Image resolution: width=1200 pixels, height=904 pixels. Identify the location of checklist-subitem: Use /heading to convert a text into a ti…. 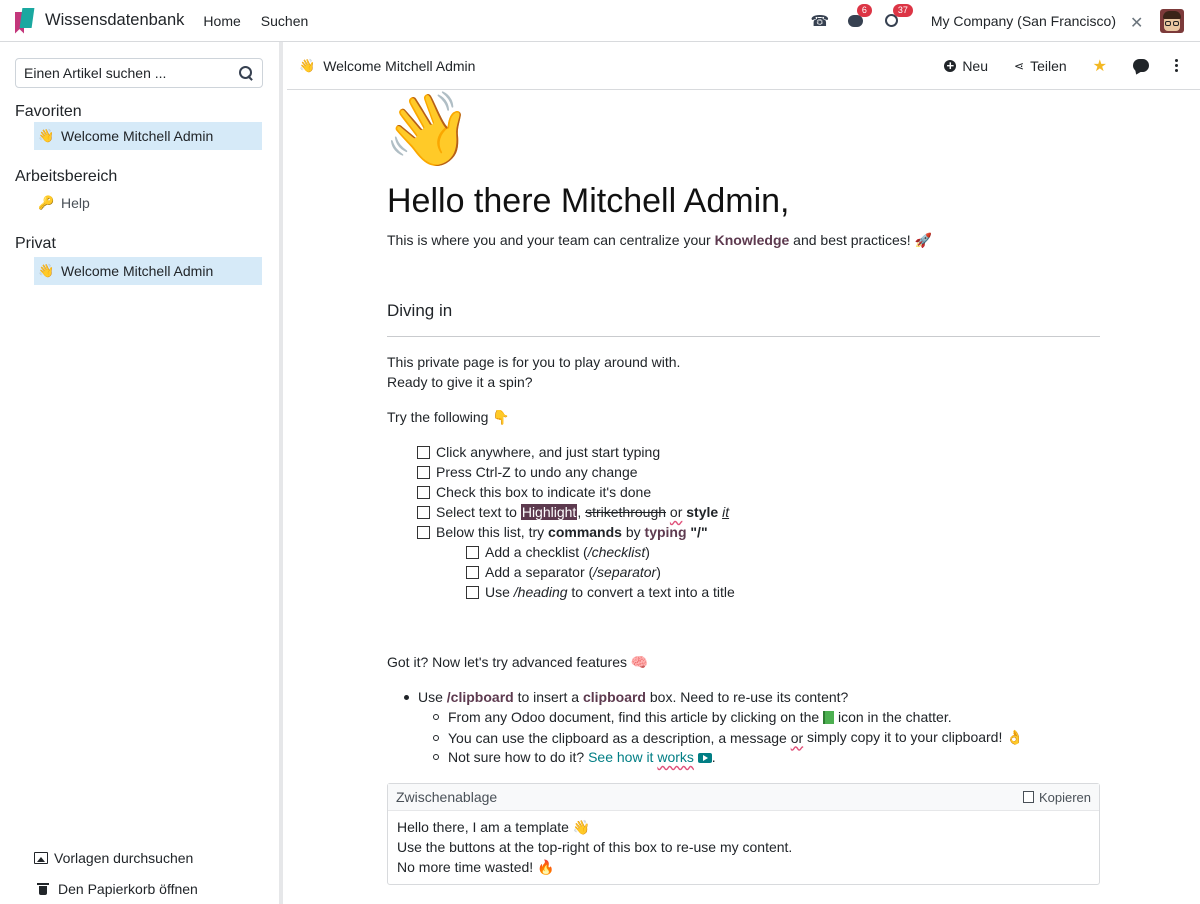
(600, 592).